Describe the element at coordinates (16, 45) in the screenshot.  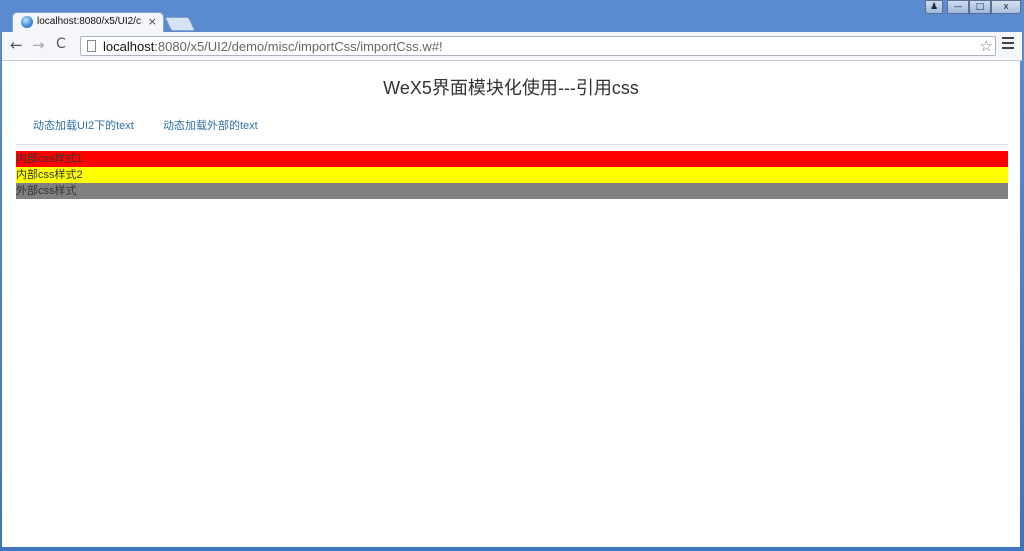
I see `back-arrow-icon: ←` at that location.